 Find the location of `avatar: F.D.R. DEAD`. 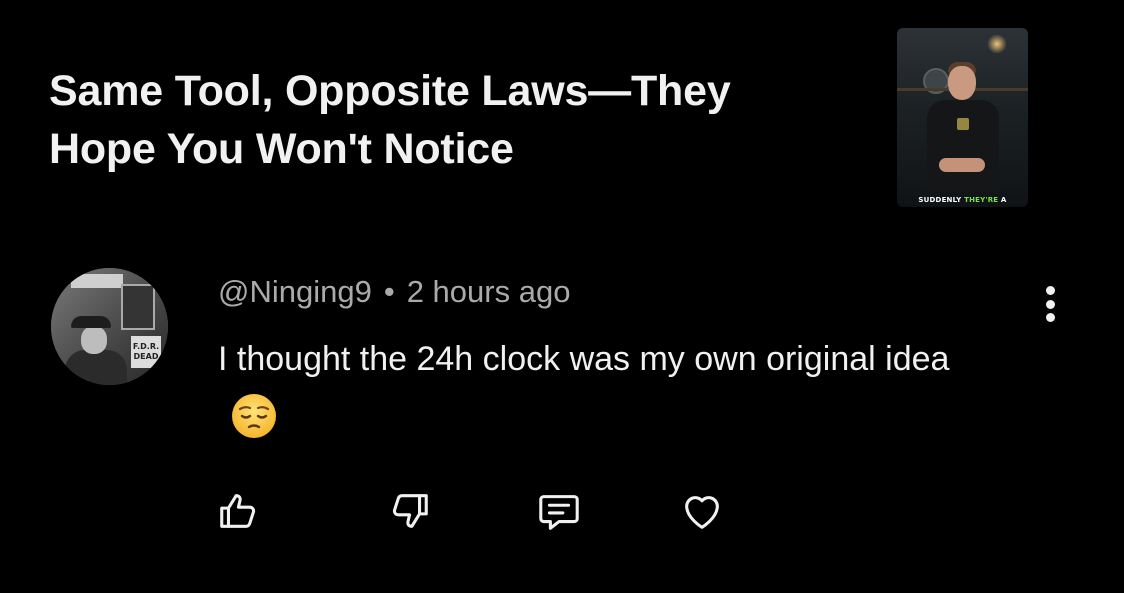

avatar: F.D.R. DEAD is located at coordinates (109, 326).